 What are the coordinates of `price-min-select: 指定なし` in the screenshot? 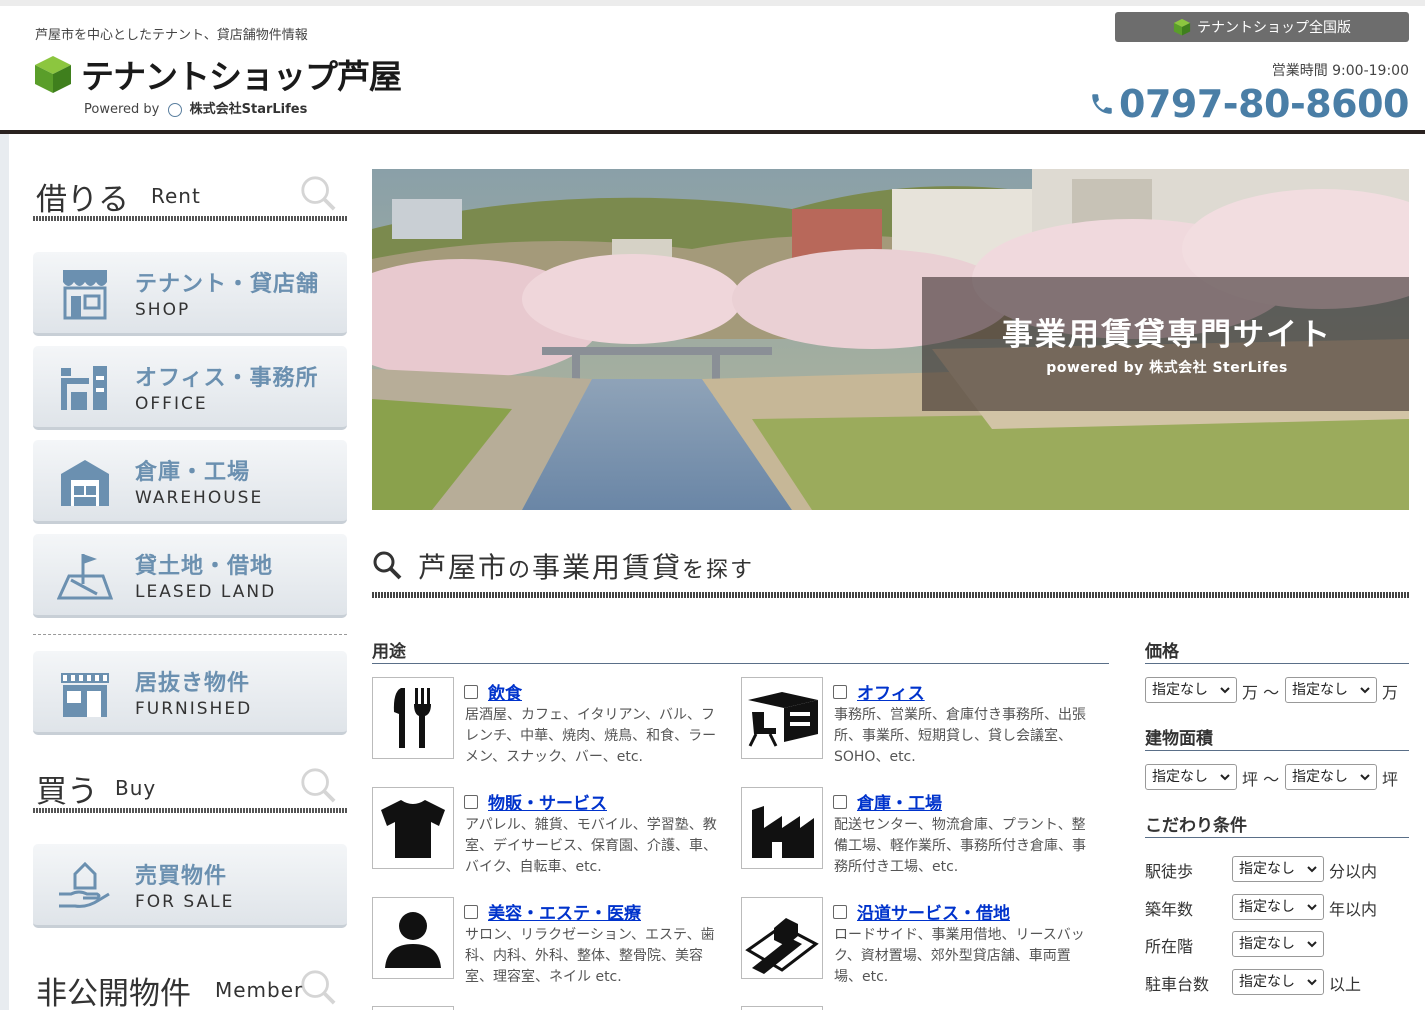 It's located at (1191, 690).